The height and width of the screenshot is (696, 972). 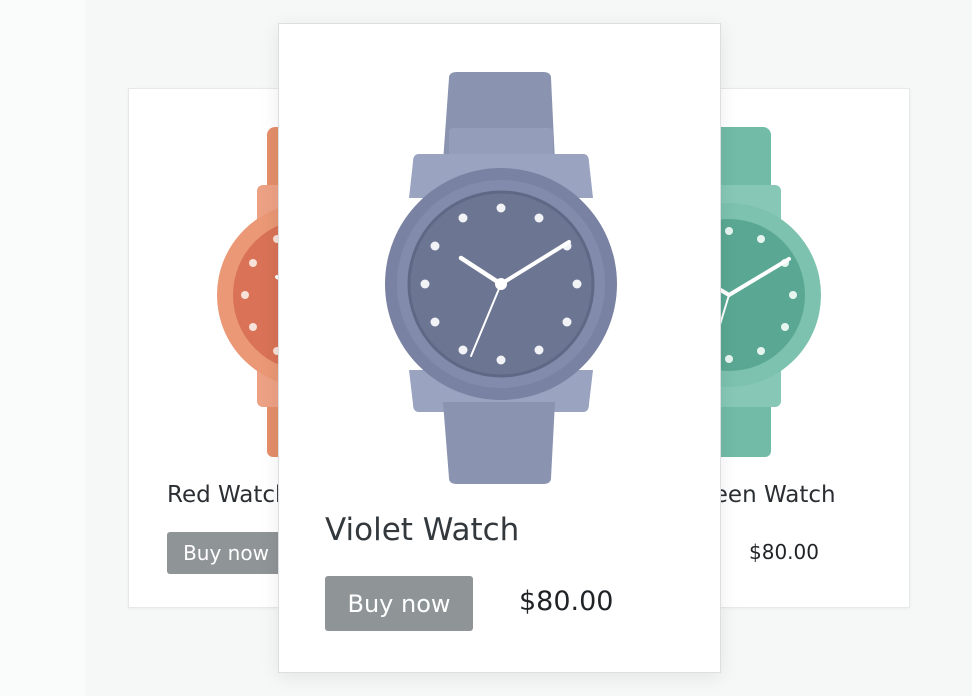 I want to click on product-title: Red Watch, so click(x=228, y=495).